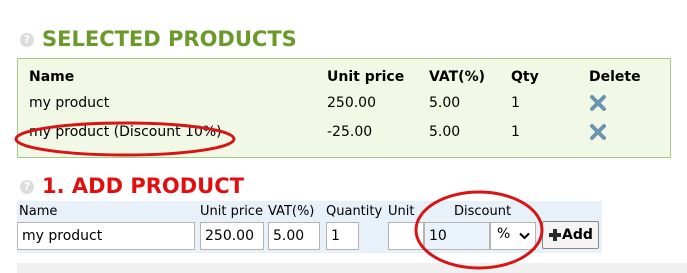 Image resolution: width=687 pixels, height=273 pixels. Describe the element at coordinates (513, 236) in the screenshot. I see `discount-type-select: %` at that location.